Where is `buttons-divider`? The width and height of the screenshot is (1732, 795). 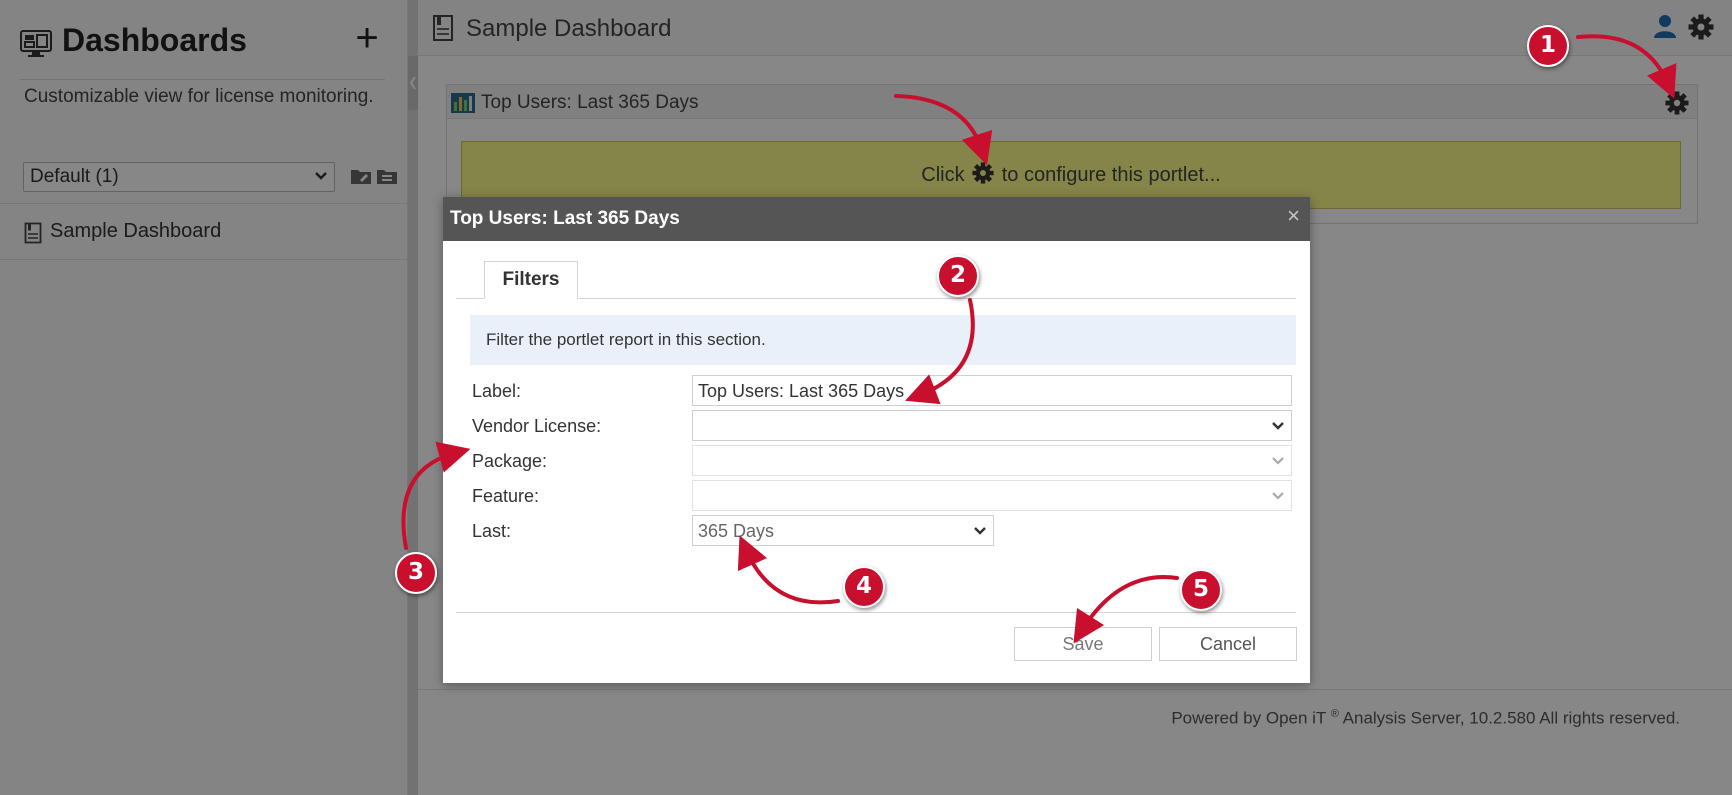 buttons-divider is located at coordinates (876, 612).